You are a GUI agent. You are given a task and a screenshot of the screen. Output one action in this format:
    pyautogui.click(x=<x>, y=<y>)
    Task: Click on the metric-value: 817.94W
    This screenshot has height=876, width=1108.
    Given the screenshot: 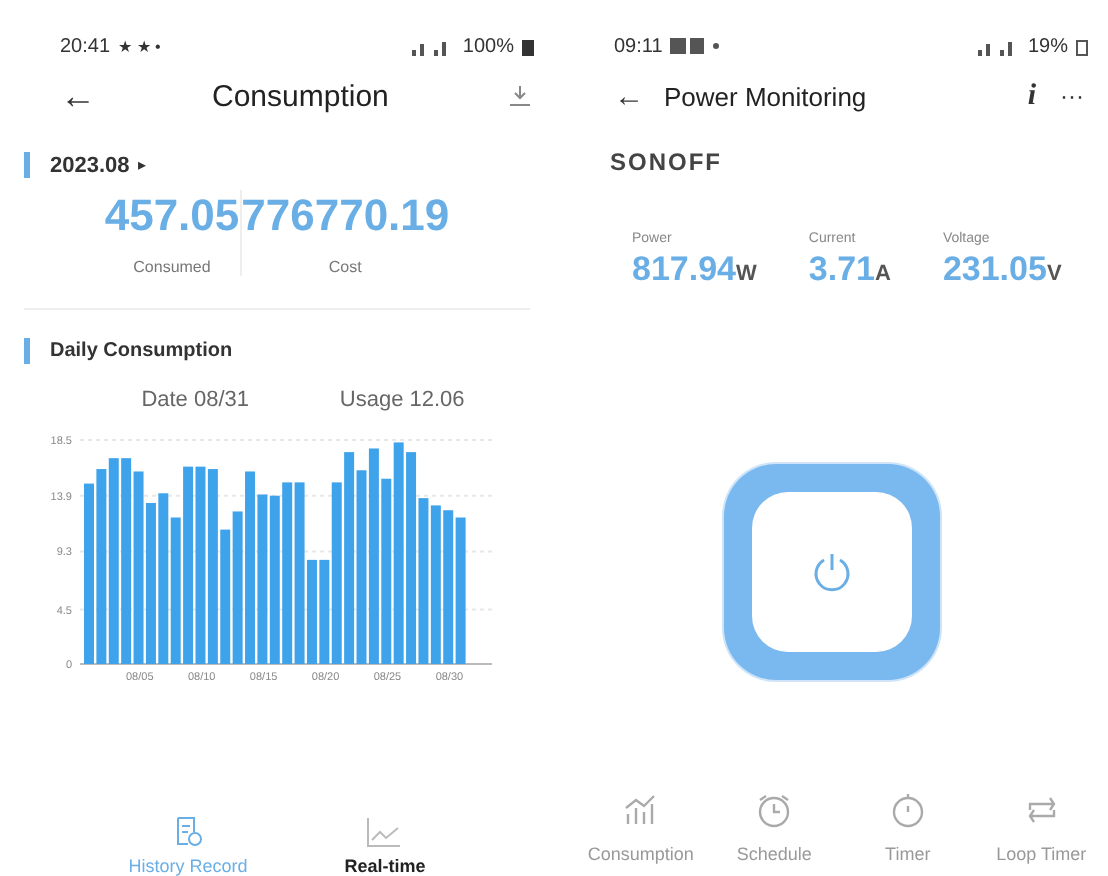 What is the action you would take?
    pyautogui.click(x=694, y=270)
    